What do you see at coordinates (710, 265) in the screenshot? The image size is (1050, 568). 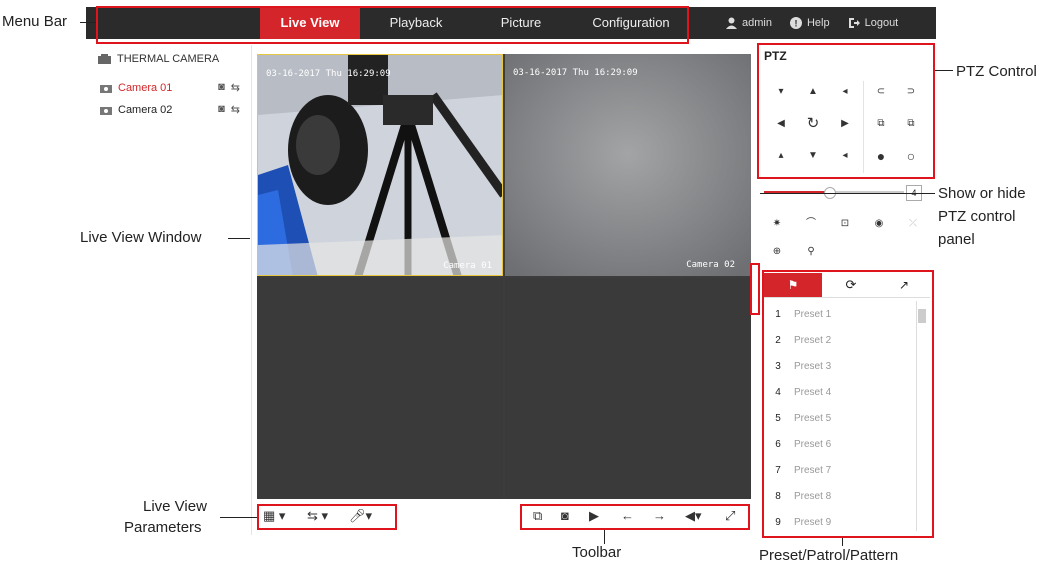 I see `osd-channel-name: Camera 02` at bounding box center [710, 265].